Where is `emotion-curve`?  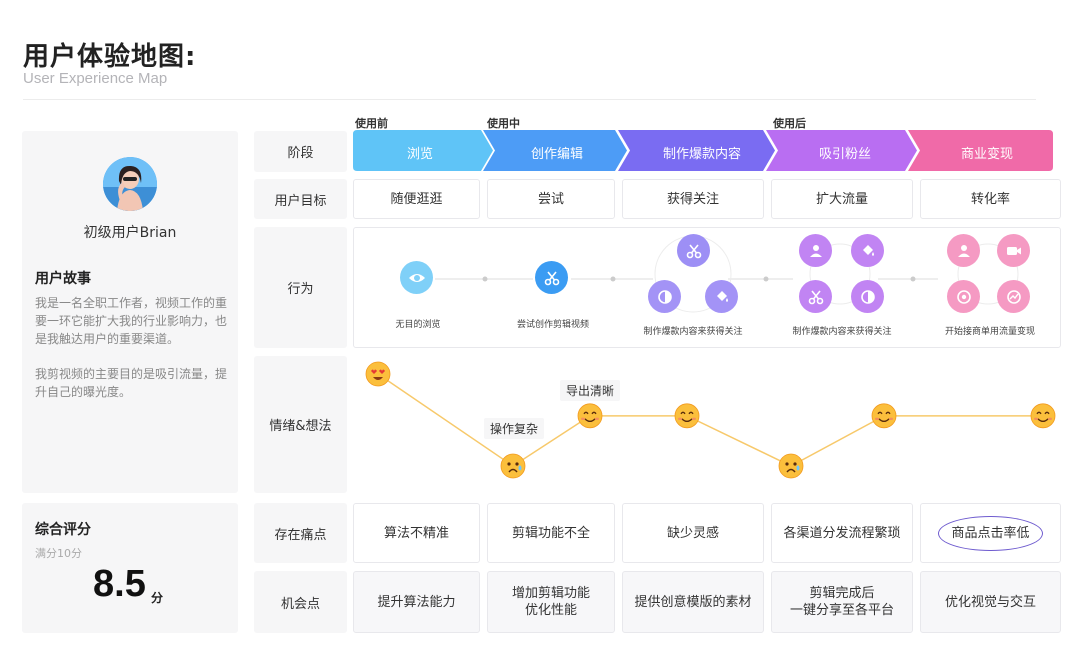 emotion-curve is located at coordinates (710, 420).